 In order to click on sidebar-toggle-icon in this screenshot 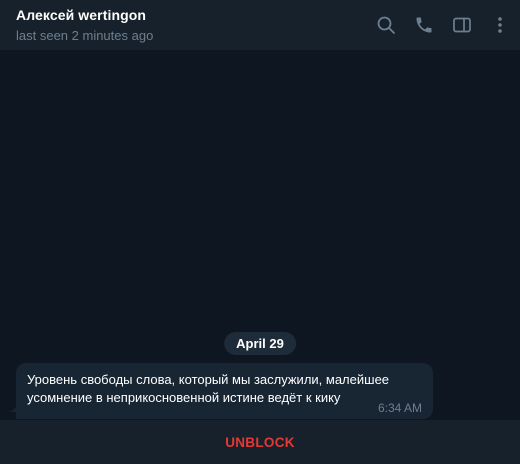, I will do `click(462, 25)`.